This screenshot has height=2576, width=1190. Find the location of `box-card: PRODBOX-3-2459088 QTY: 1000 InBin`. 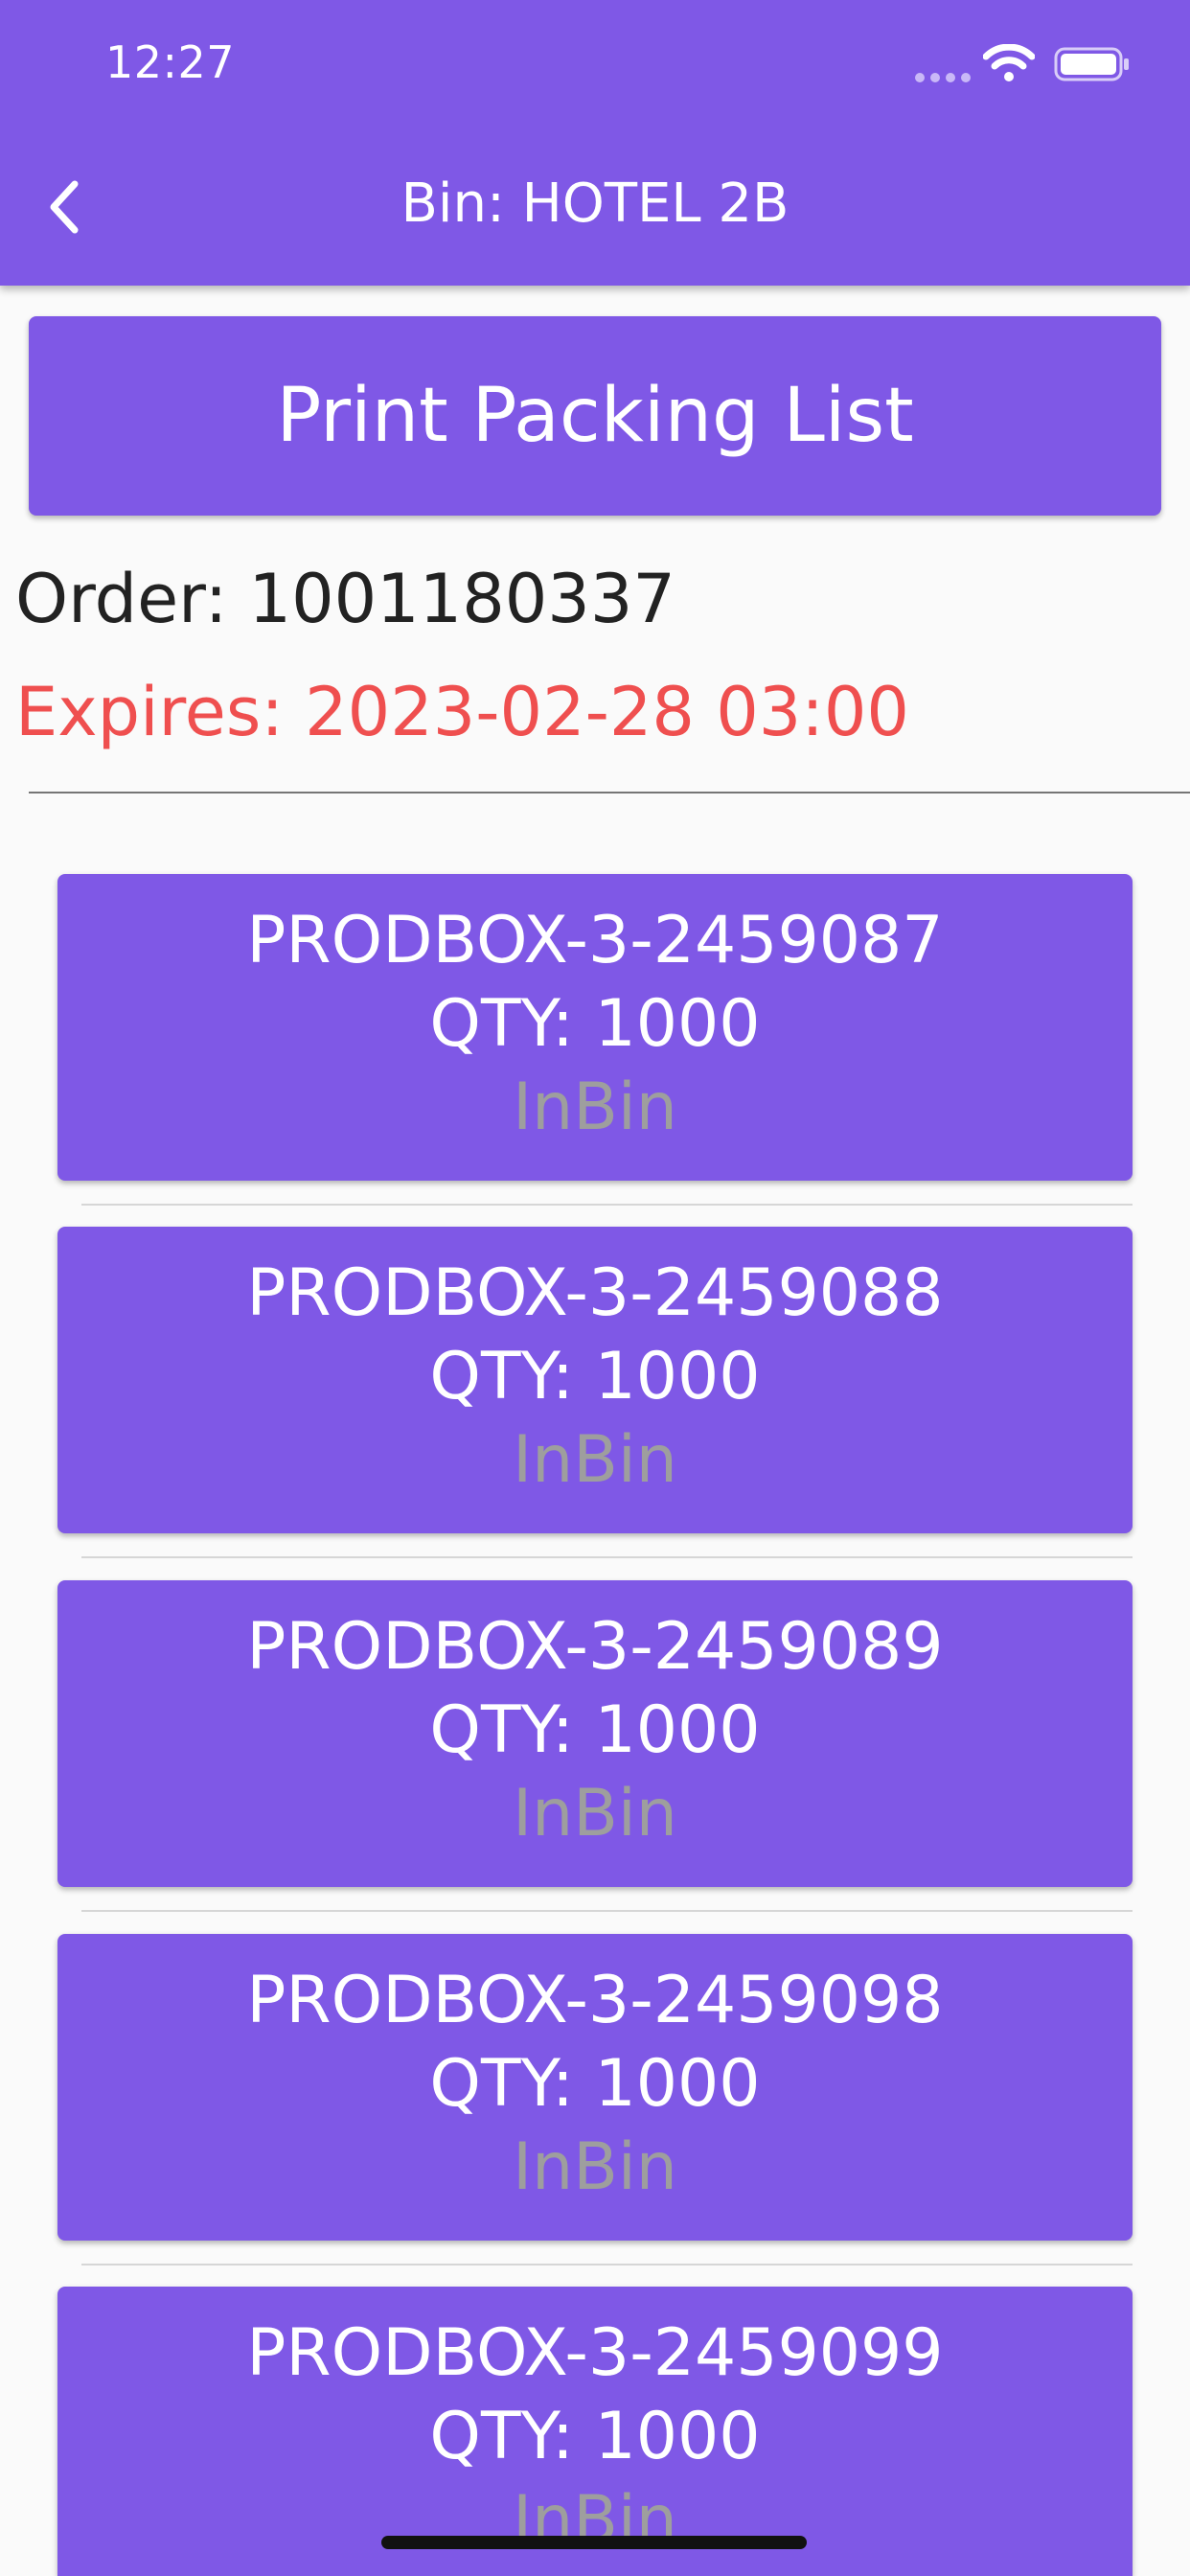

box-card: PRODBOX-3-2459088 QTY: 1000 InBin is located at coordinates (595, 1380).